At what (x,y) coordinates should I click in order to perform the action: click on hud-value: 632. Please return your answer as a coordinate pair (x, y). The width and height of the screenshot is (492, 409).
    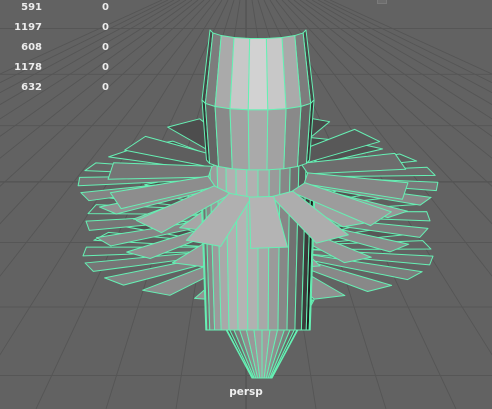
    Looking at the image, I should click on (31, 87).